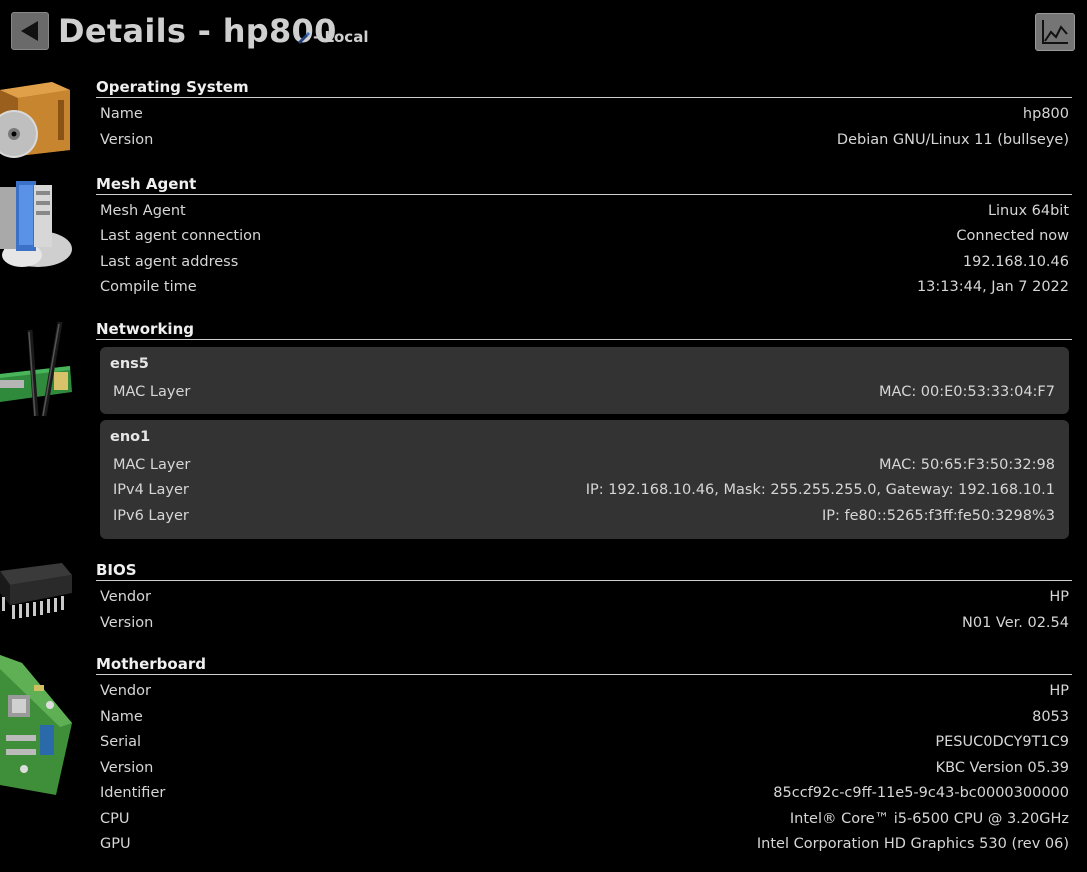 Image resolution: width=1087 pixels, height=872 pixels. What do you see at coordinates (584, 185) in the screenshot?
I see `section-title: Mesh Agent` at bounding box center [584, 185].